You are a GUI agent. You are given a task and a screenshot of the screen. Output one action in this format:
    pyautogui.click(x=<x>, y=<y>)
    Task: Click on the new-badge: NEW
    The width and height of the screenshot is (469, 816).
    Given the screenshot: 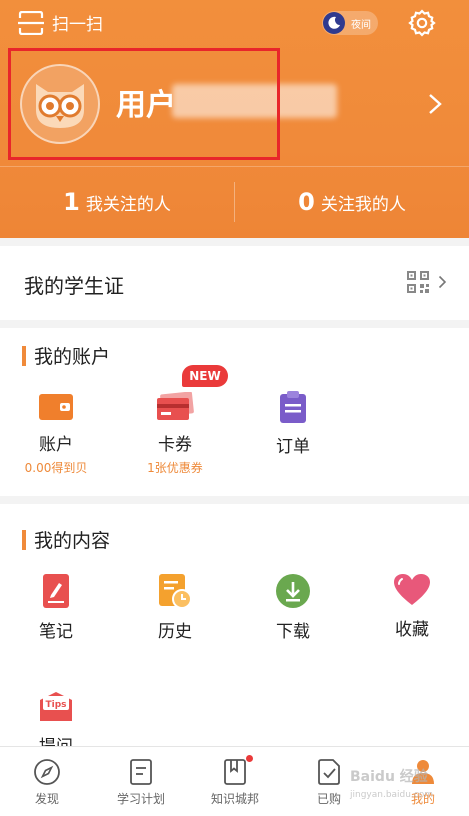 What is the action you would take?
    pyautogui.click(x=205, y=376)
    